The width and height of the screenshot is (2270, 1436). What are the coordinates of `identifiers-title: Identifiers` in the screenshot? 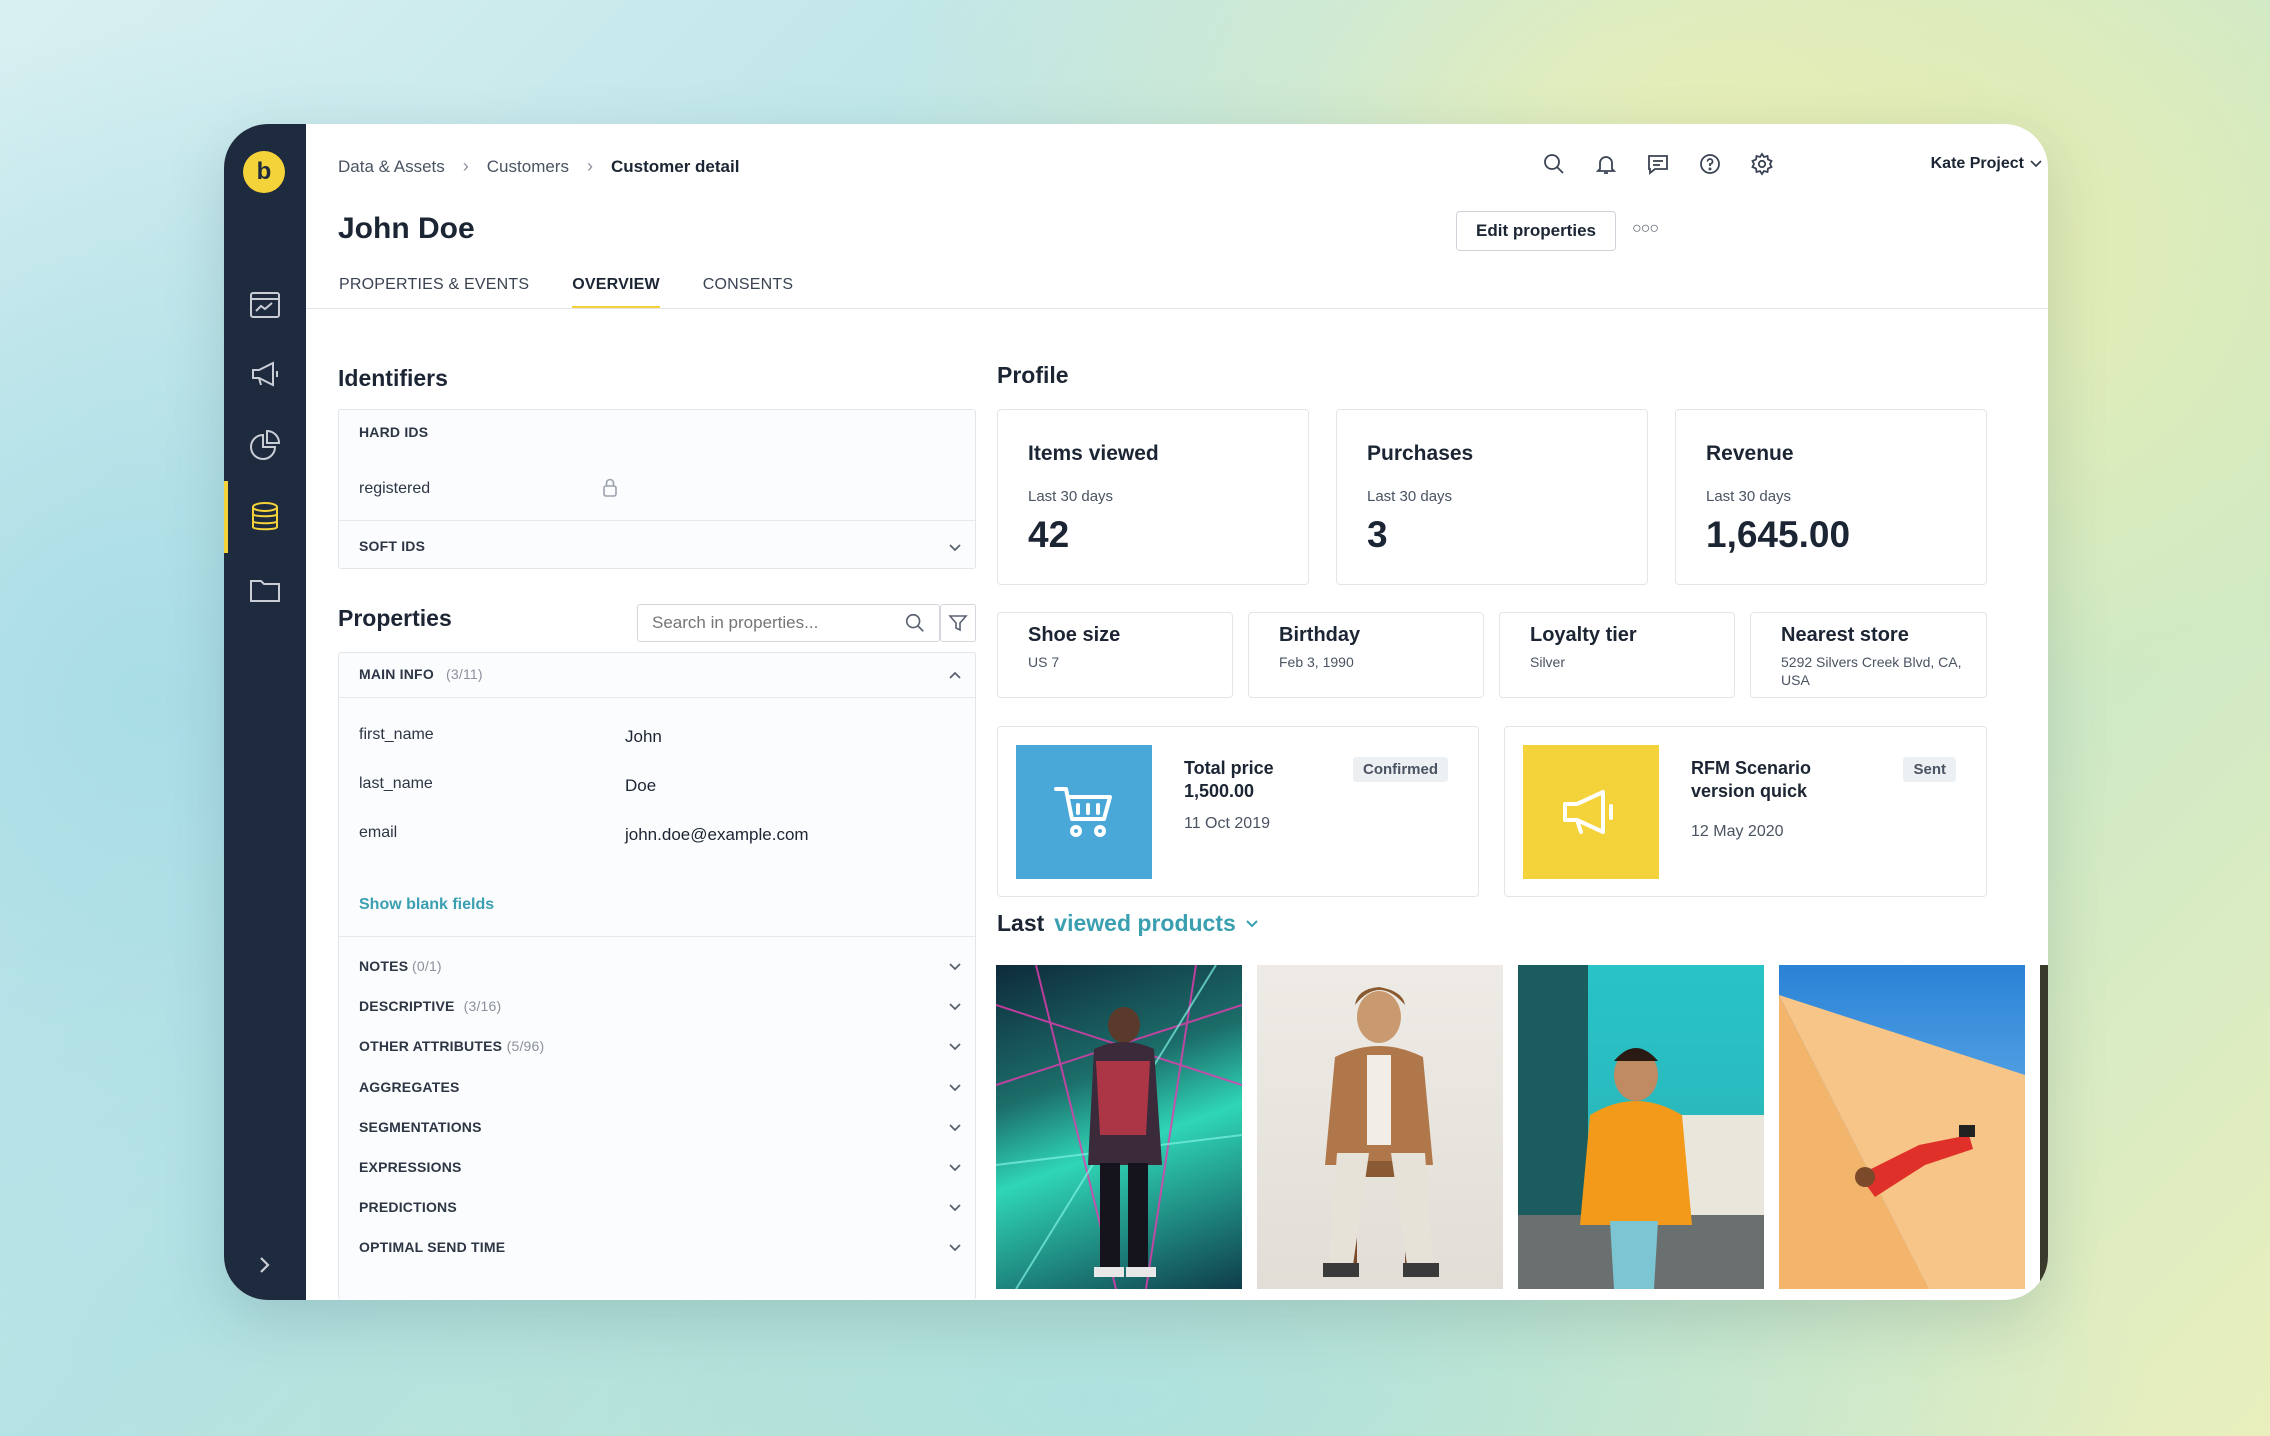 It's located at (393, 378).